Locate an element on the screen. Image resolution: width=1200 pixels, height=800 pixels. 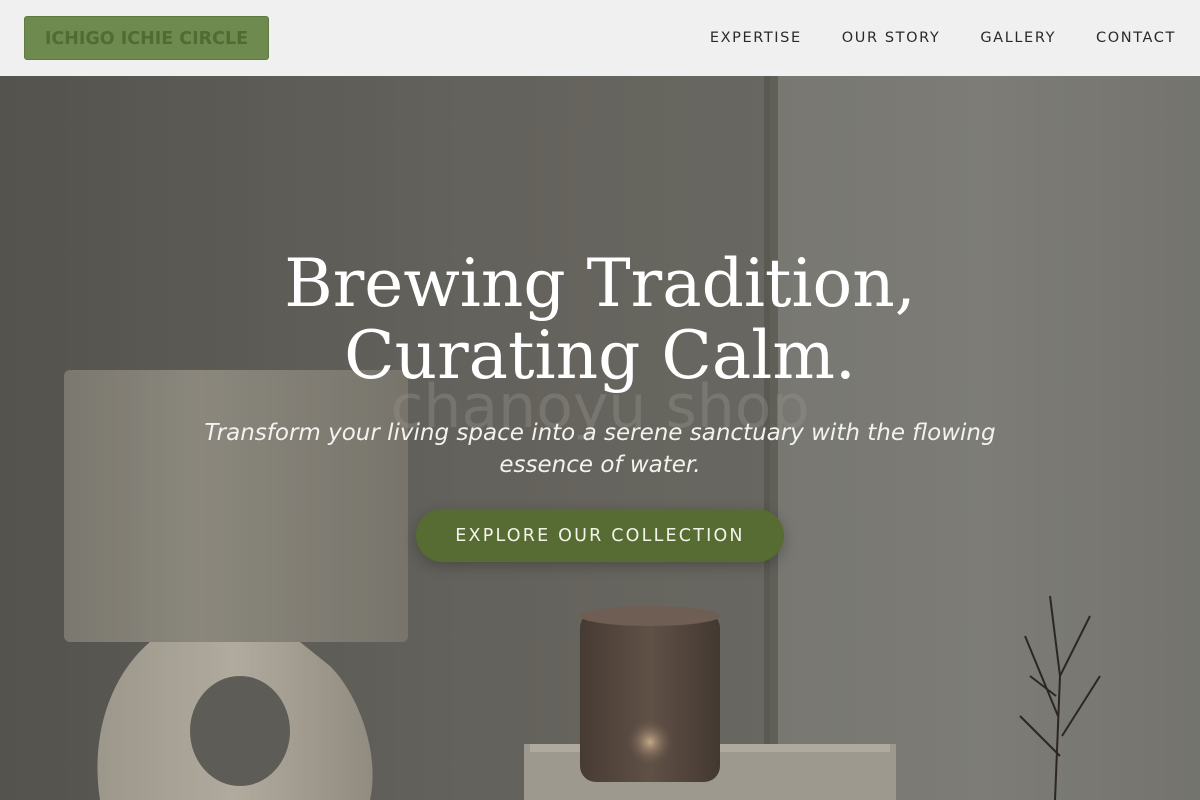
nav-link-expertise: EXPERTISE is located at coordinates (756, 38).